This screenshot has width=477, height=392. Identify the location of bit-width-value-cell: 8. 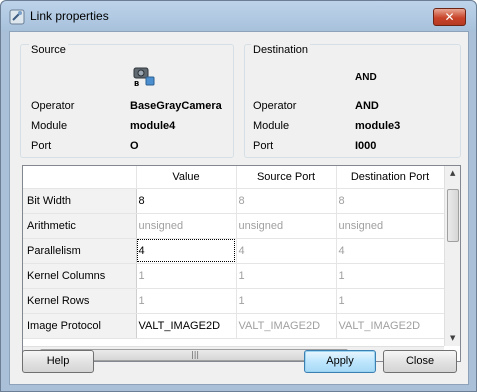
(186, 201).